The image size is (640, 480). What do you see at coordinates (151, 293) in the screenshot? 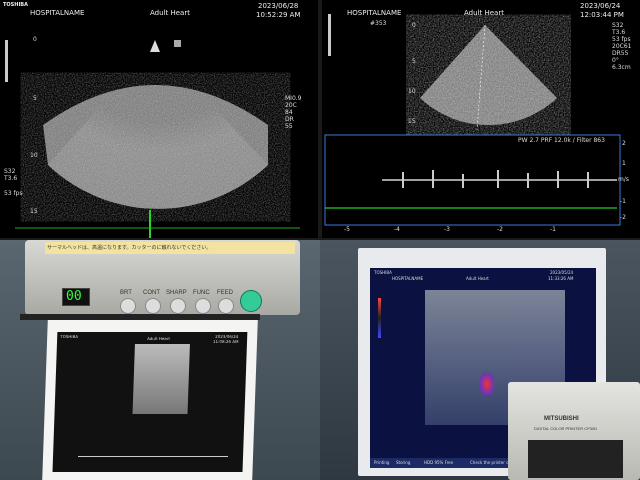
I see `cont-label: CONT` at bounding box center [151, 293].